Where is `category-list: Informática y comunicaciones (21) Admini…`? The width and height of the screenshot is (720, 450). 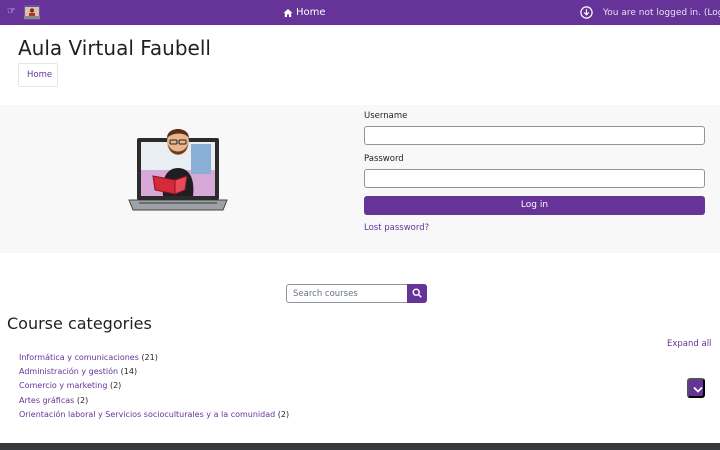 category-list: Informática y comunicaciones (21) Admini… is located at coordinates (154, 387).